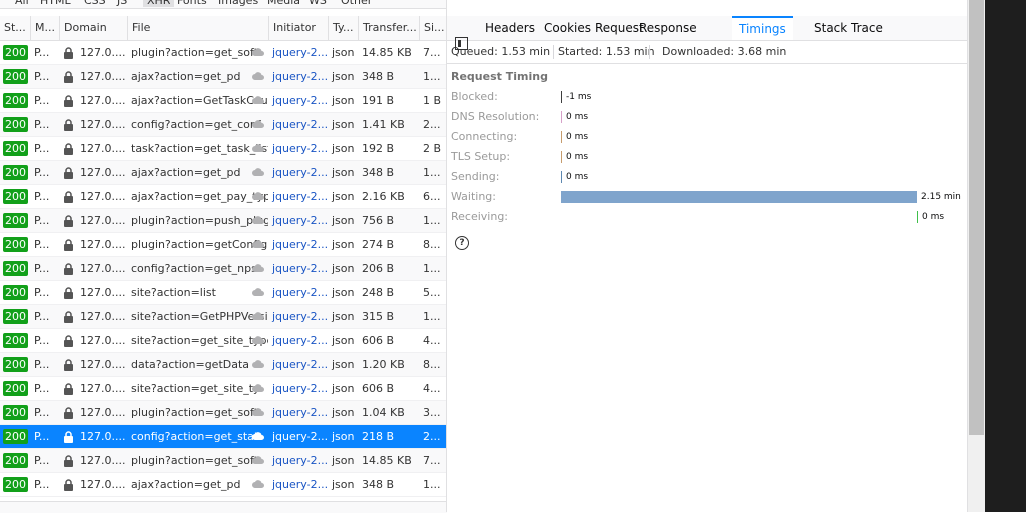 The height and width of the screenshot is (513, 1026). Describe the element at coordinates (55, 3) in the screenshot. I see `filter-html: HTML` at that location.